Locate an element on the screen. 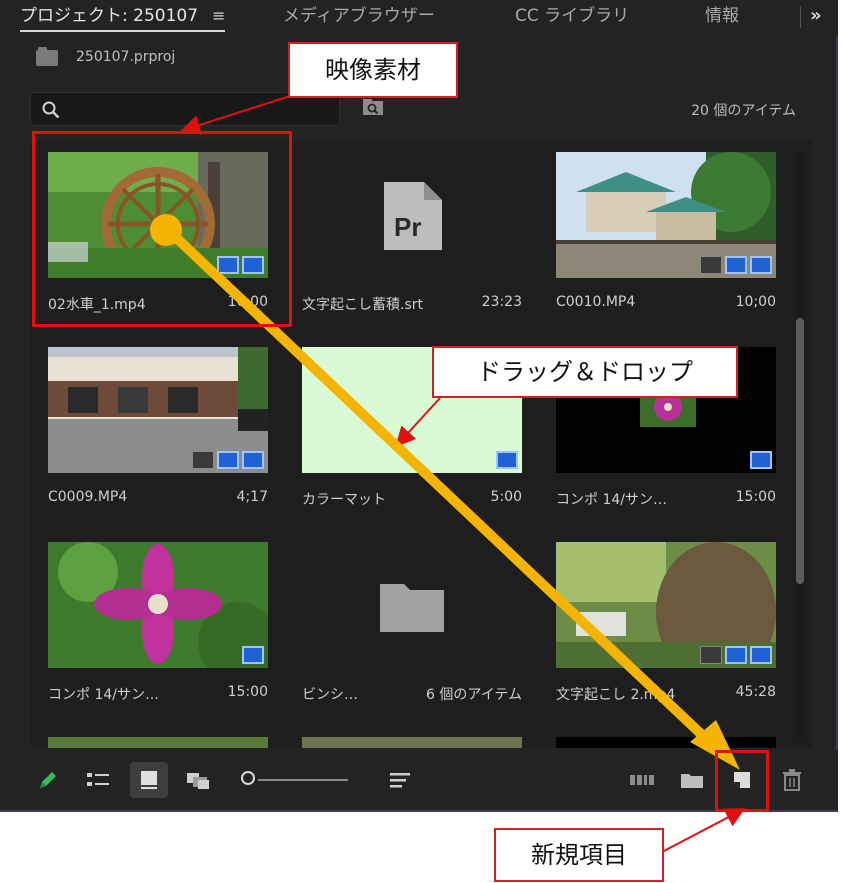  tab-cc-library: CC ライブラリ is located at coordinates (572, 17).